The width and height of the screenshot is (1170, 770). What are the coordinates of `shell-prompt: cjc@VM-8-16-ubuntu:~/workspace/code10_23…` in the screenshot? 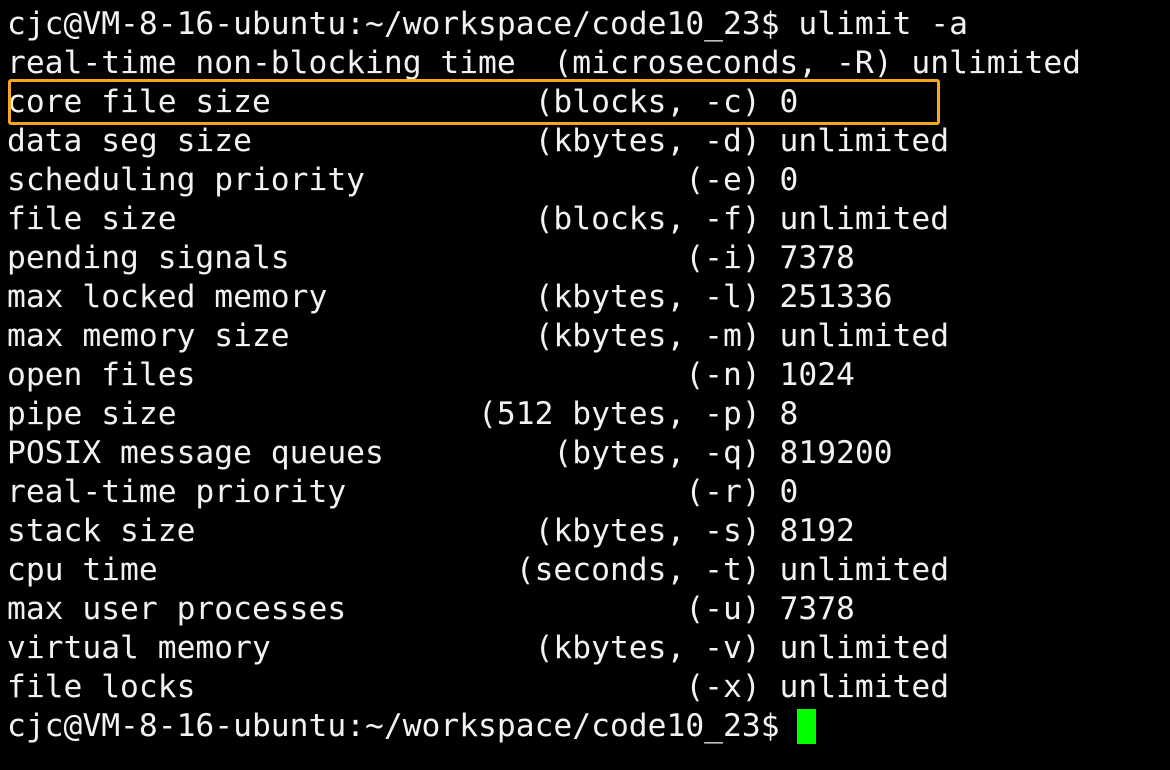 It's located at (393, 726).